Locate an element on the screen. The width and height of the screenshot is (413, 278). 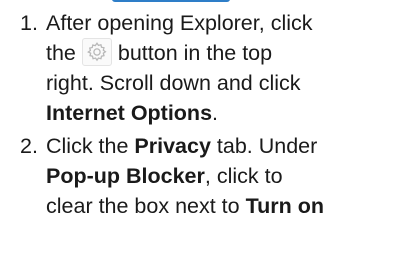
step-text-line: Pop-up Blocker, click to is located at coordinates (228, 176).